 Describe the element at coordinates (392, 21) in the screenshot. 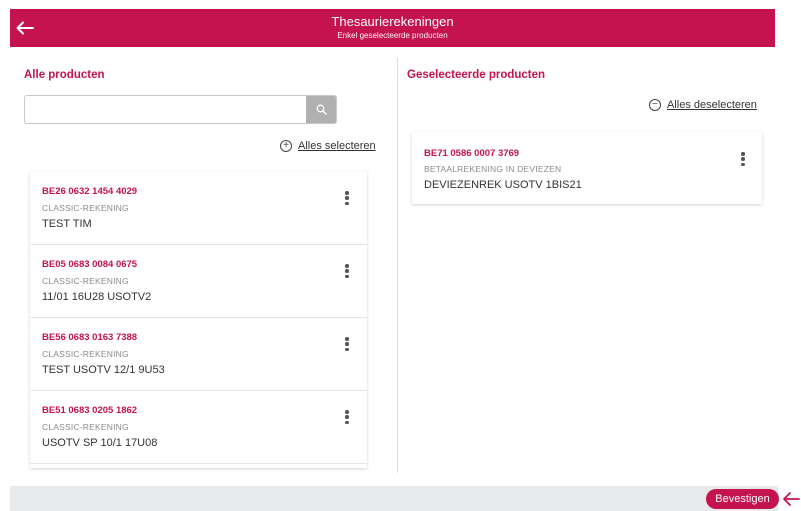

I see `page-title: Thesaurierekeningen` at that location.